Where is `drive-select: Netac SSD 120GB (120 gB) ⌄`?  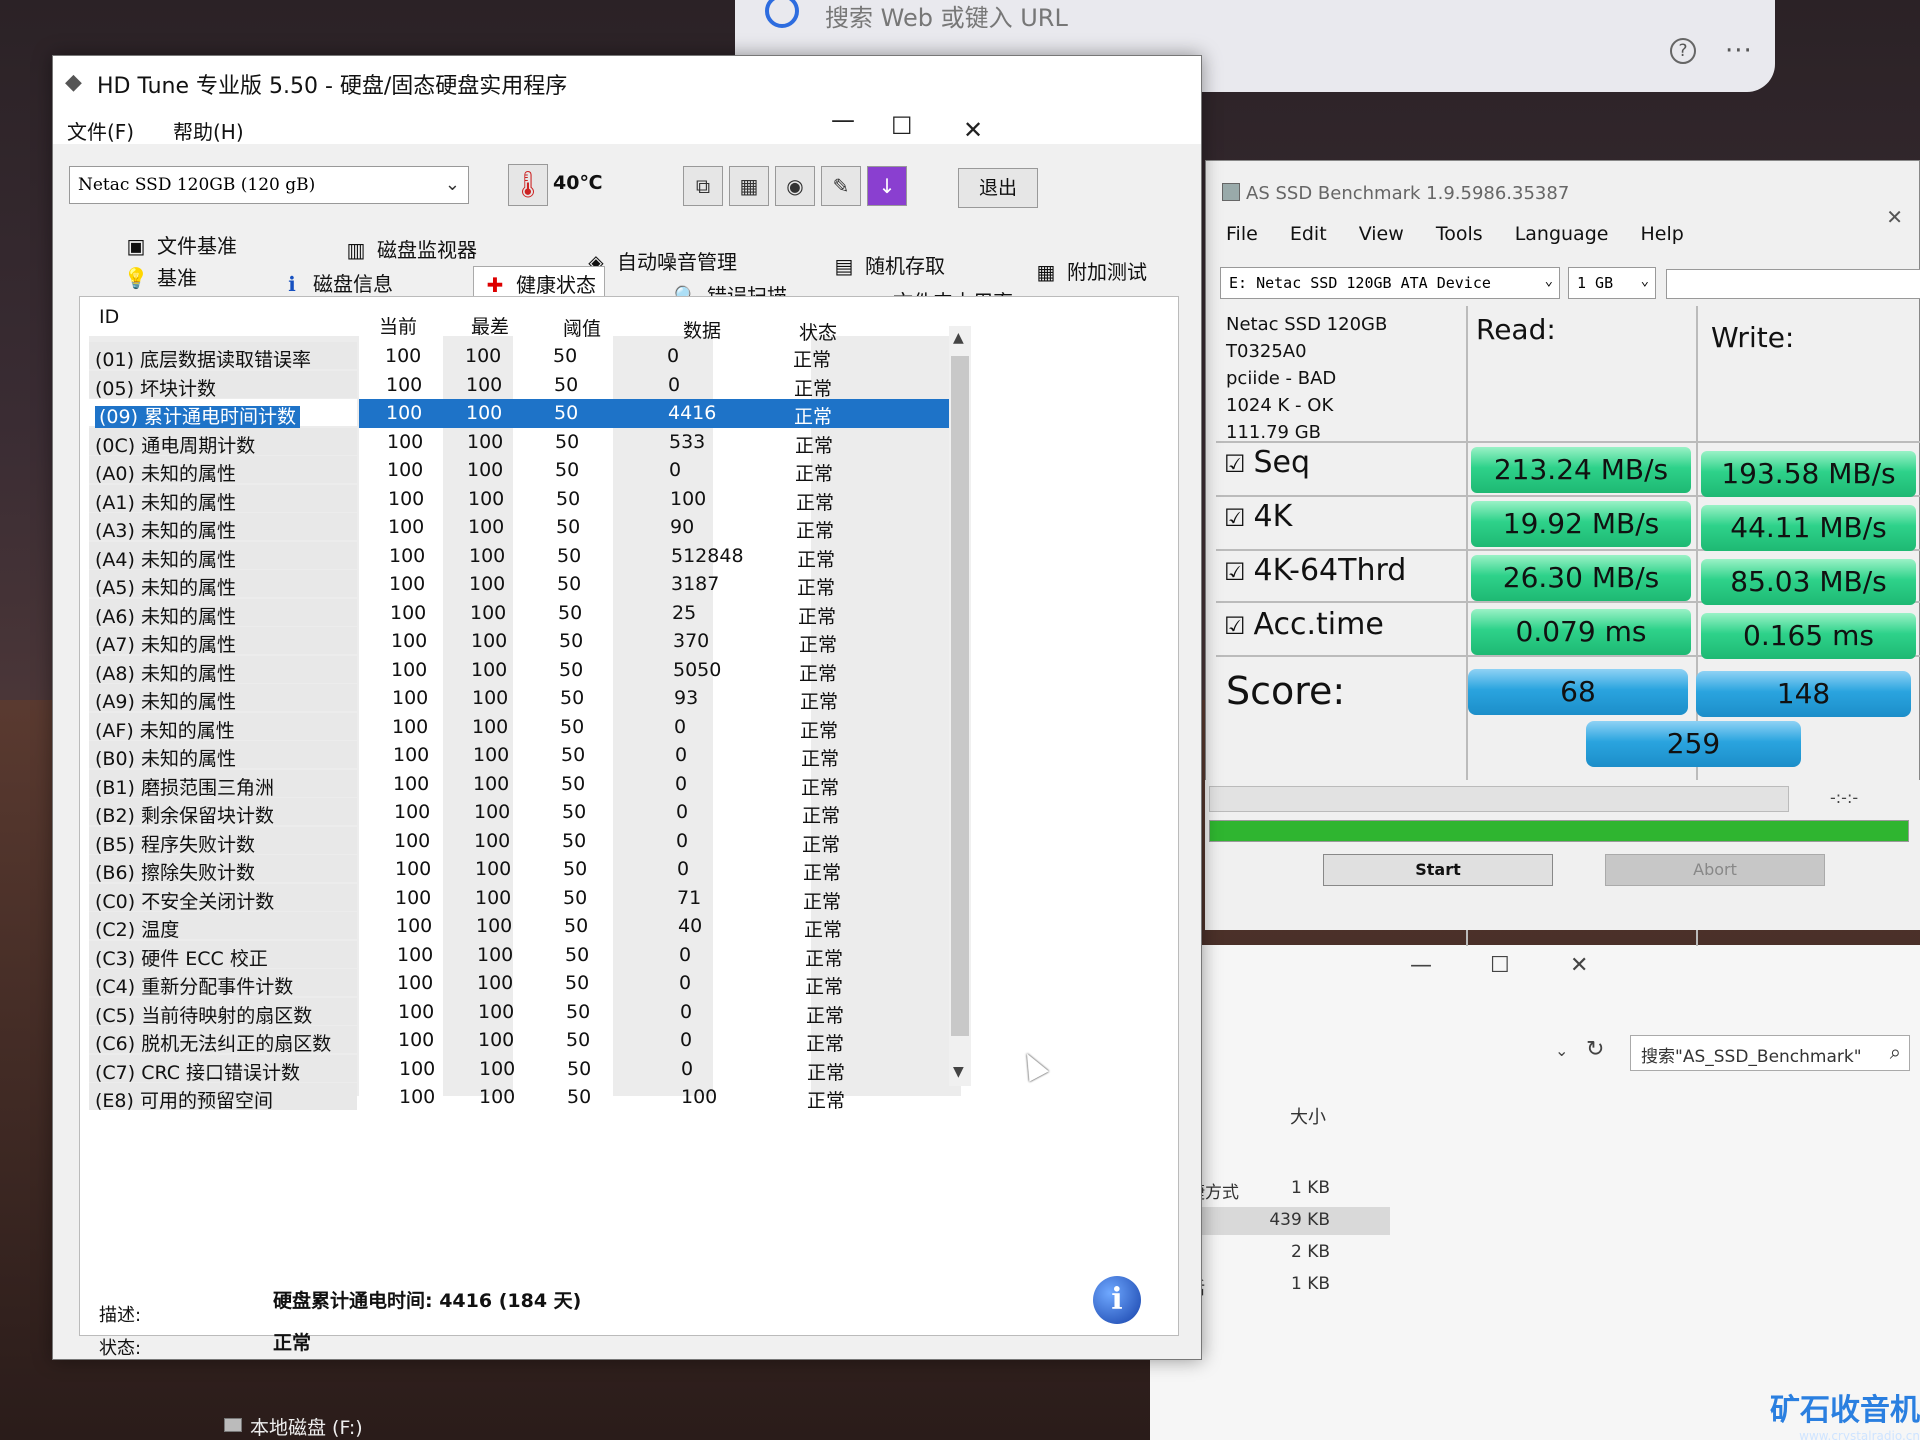 drive-select: Netac SSD 120GB (120 gB) ⌄ is located at coordinates (269, 185).